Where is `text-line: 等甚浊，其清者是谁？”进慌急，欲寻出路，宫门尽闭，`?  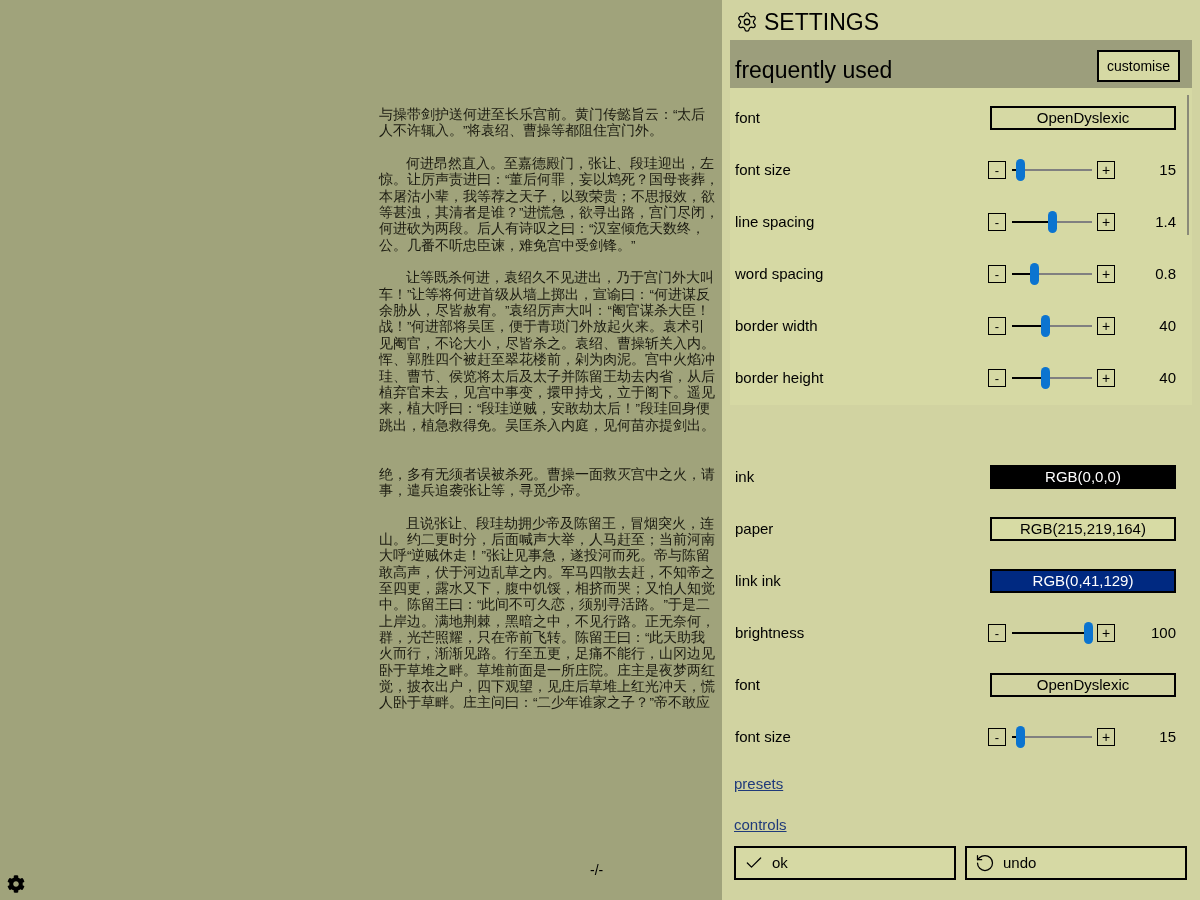 text-line: 等甚浊，其清者是谁？”进慌急，欲寻出路，宫门尽闭， is located at coordinates (549, 213).